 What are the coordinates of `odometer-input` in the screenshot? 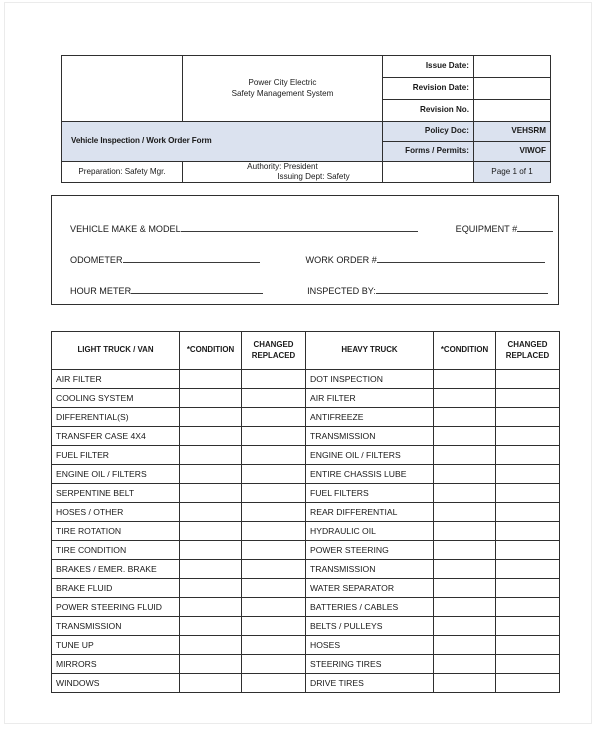 It's located at (191, 257).